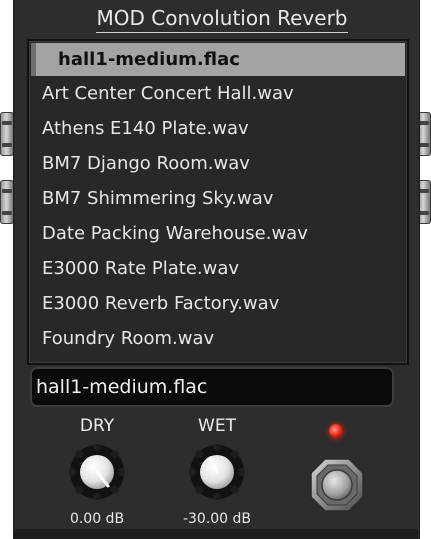 The image size is (431, 539). I want to click on wet-label: WET, so click(217, 426).